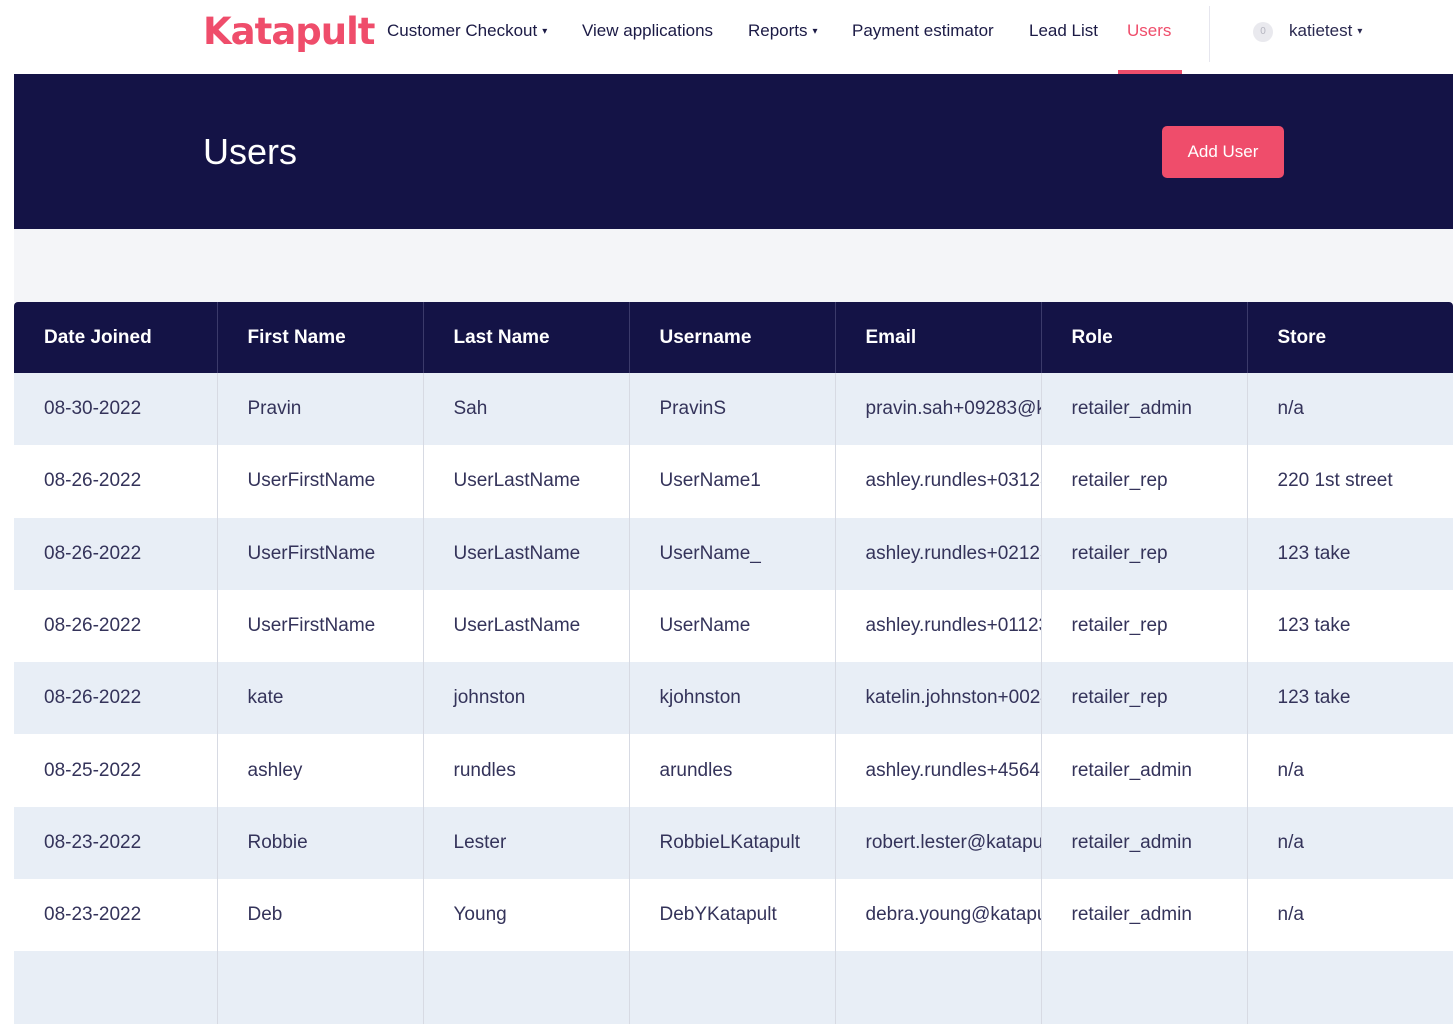 The height and width of the screenshot is (1024, 1453). I want to click on nav-view-applications-label: View applications, so click(648, 30).